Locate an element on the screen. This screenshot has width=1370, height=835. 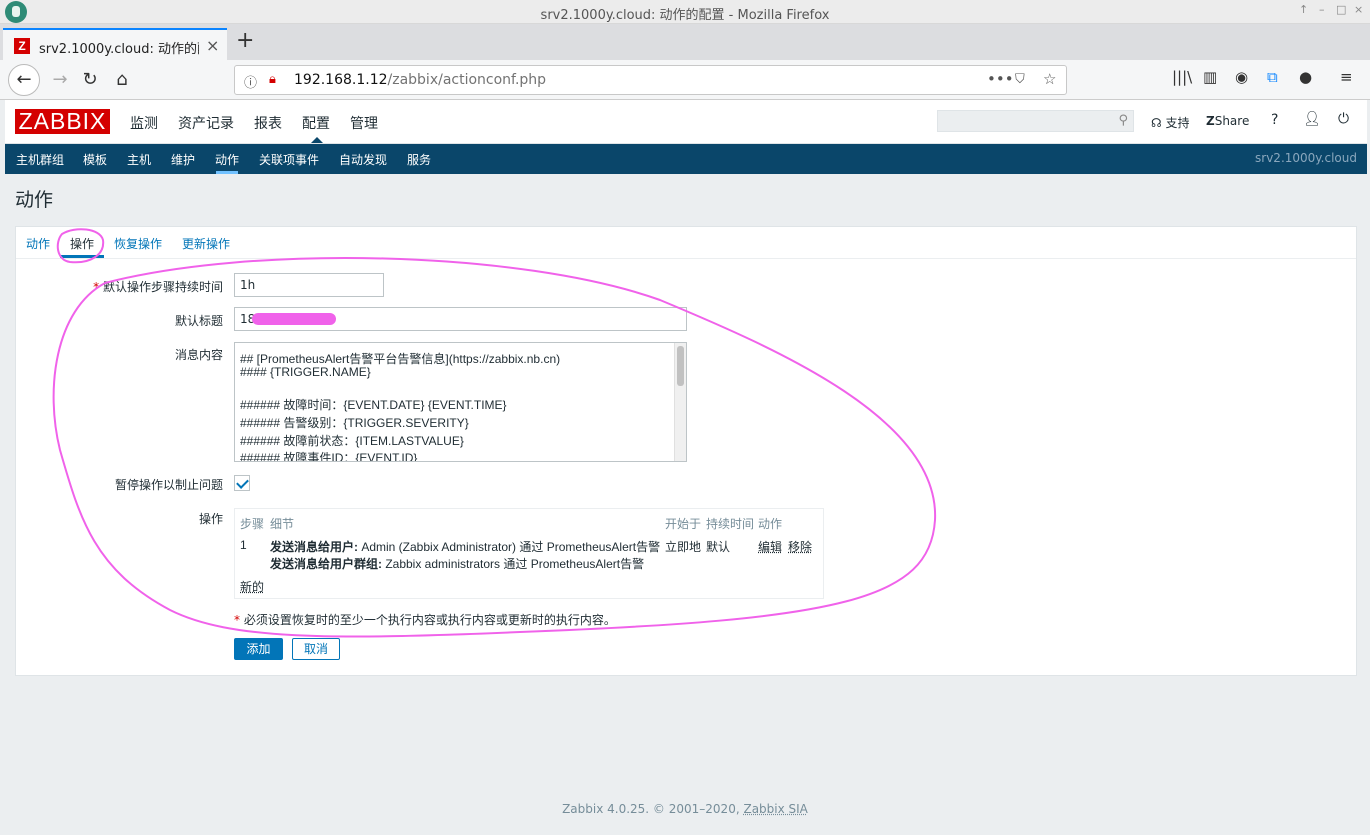
submenu-actions: 动作 is located at coordinates (227, 159).